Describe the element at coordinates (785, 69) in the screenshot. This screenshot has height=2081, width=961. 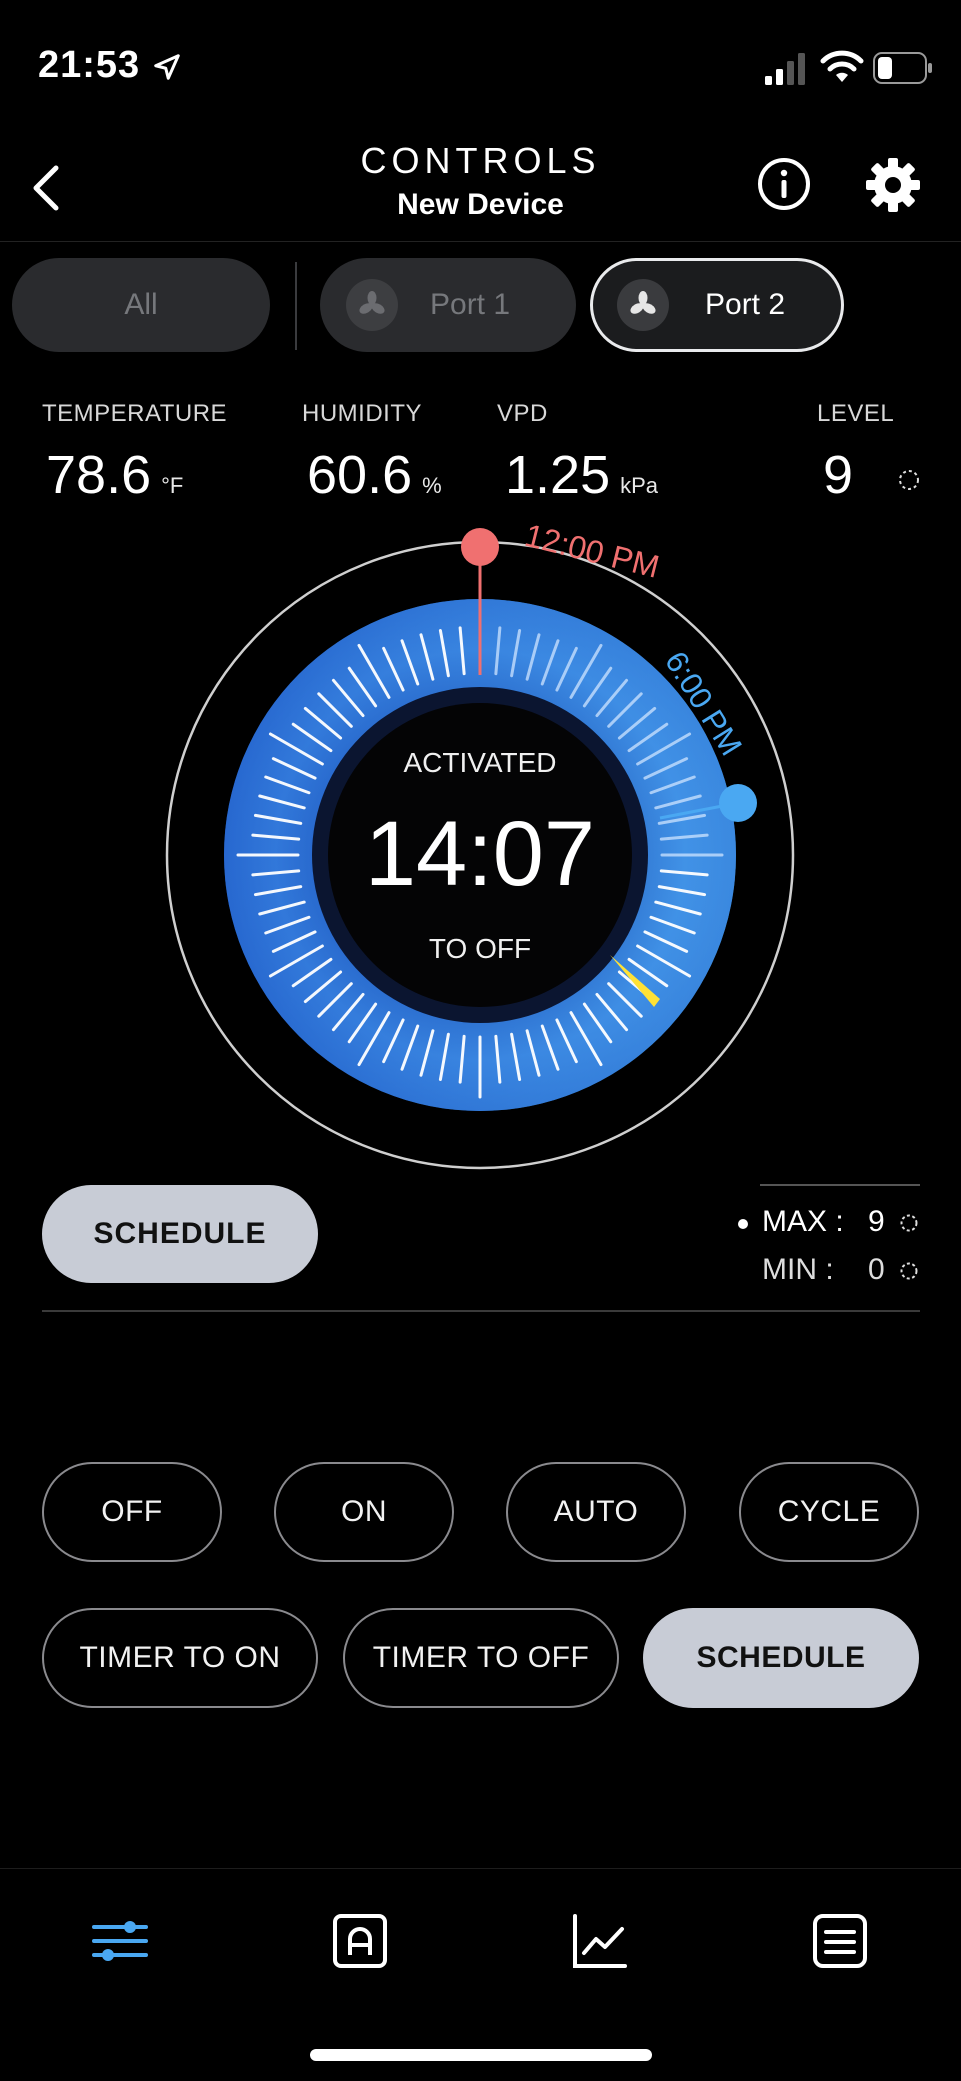
I see `signal-icon` at that location.